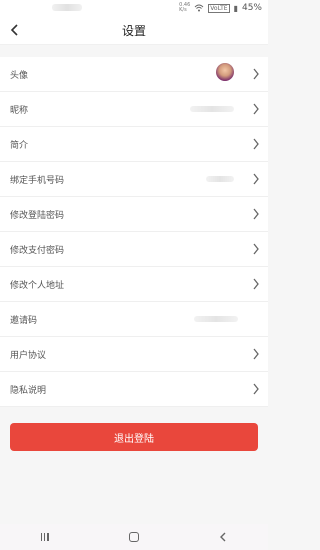  I want to click on change-login-password-row: 修改登陆密码, so click(134, 214).